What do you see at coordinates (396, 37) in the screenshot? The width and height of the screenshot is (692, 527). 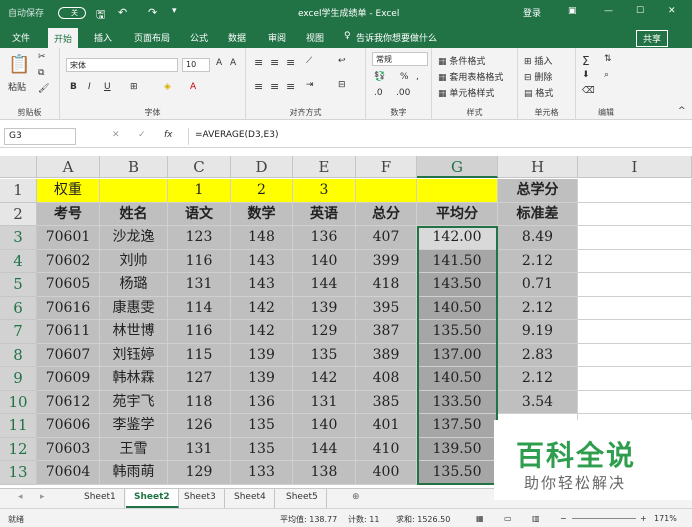 I see `tell-me-box: 告诉我你想要做什么` at bounding box center [396, 37].